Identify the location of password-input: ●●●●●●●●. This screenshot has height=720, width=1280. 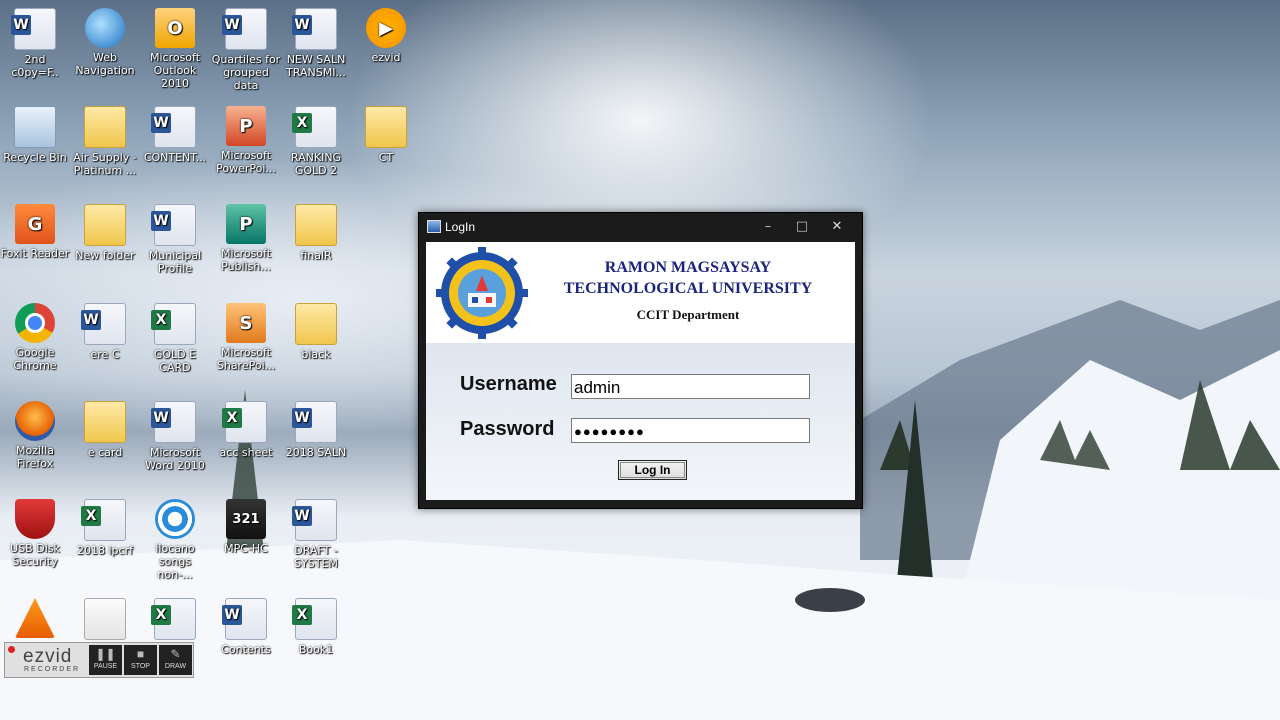
(690, 430).